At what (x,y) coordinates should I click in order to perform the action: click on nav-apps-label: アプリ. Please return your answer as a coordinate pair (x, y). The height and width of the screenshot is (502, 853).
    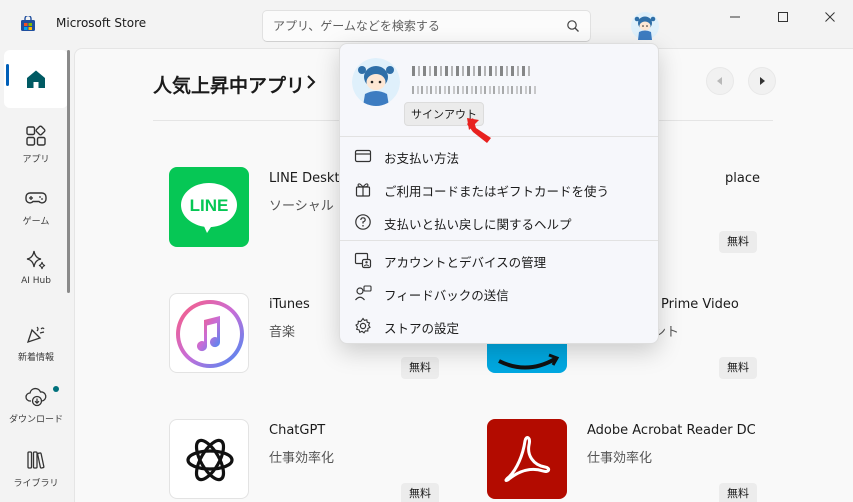
    Looking at the image, I should click on (36, 160).